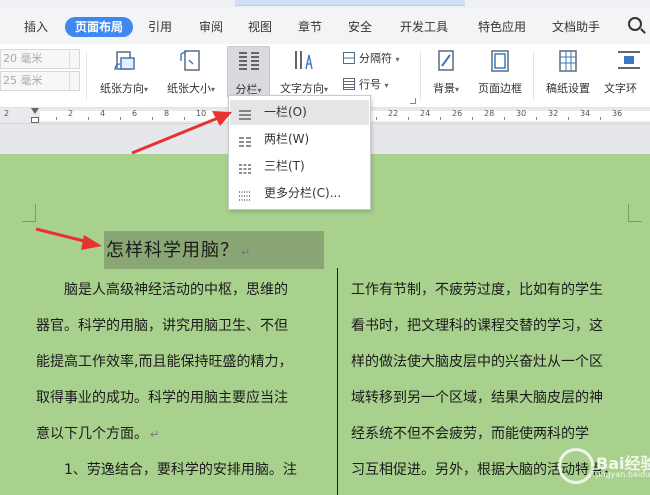  What do you see at coordinates (68, 238) in the screenshot?
I see `arrow-to-title-icon` at bounding box center [68, 238].